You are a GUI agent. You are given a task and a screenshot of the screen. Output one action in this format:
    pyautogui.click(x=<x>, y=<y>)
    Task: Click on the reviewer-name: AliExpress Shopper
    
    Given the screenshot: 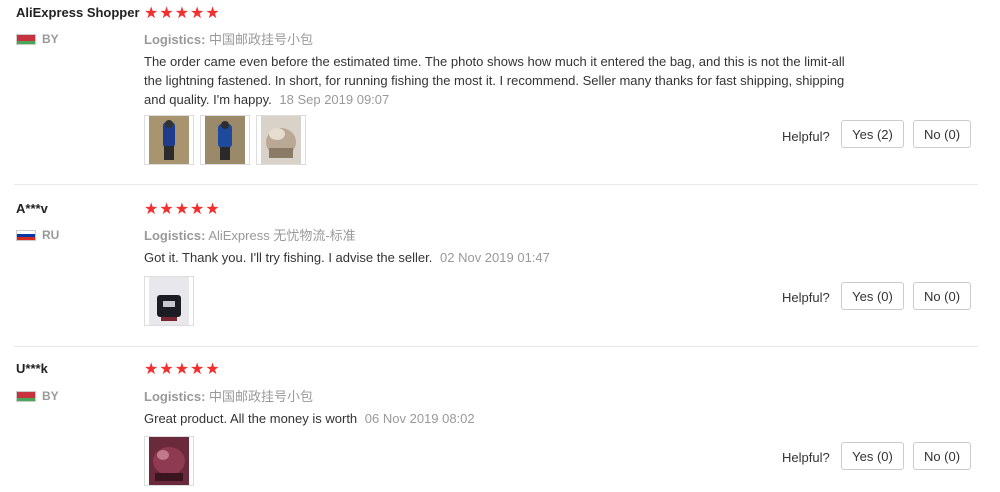 What is the action you would take?
    pyautogui.click(x=78, y=12)
    